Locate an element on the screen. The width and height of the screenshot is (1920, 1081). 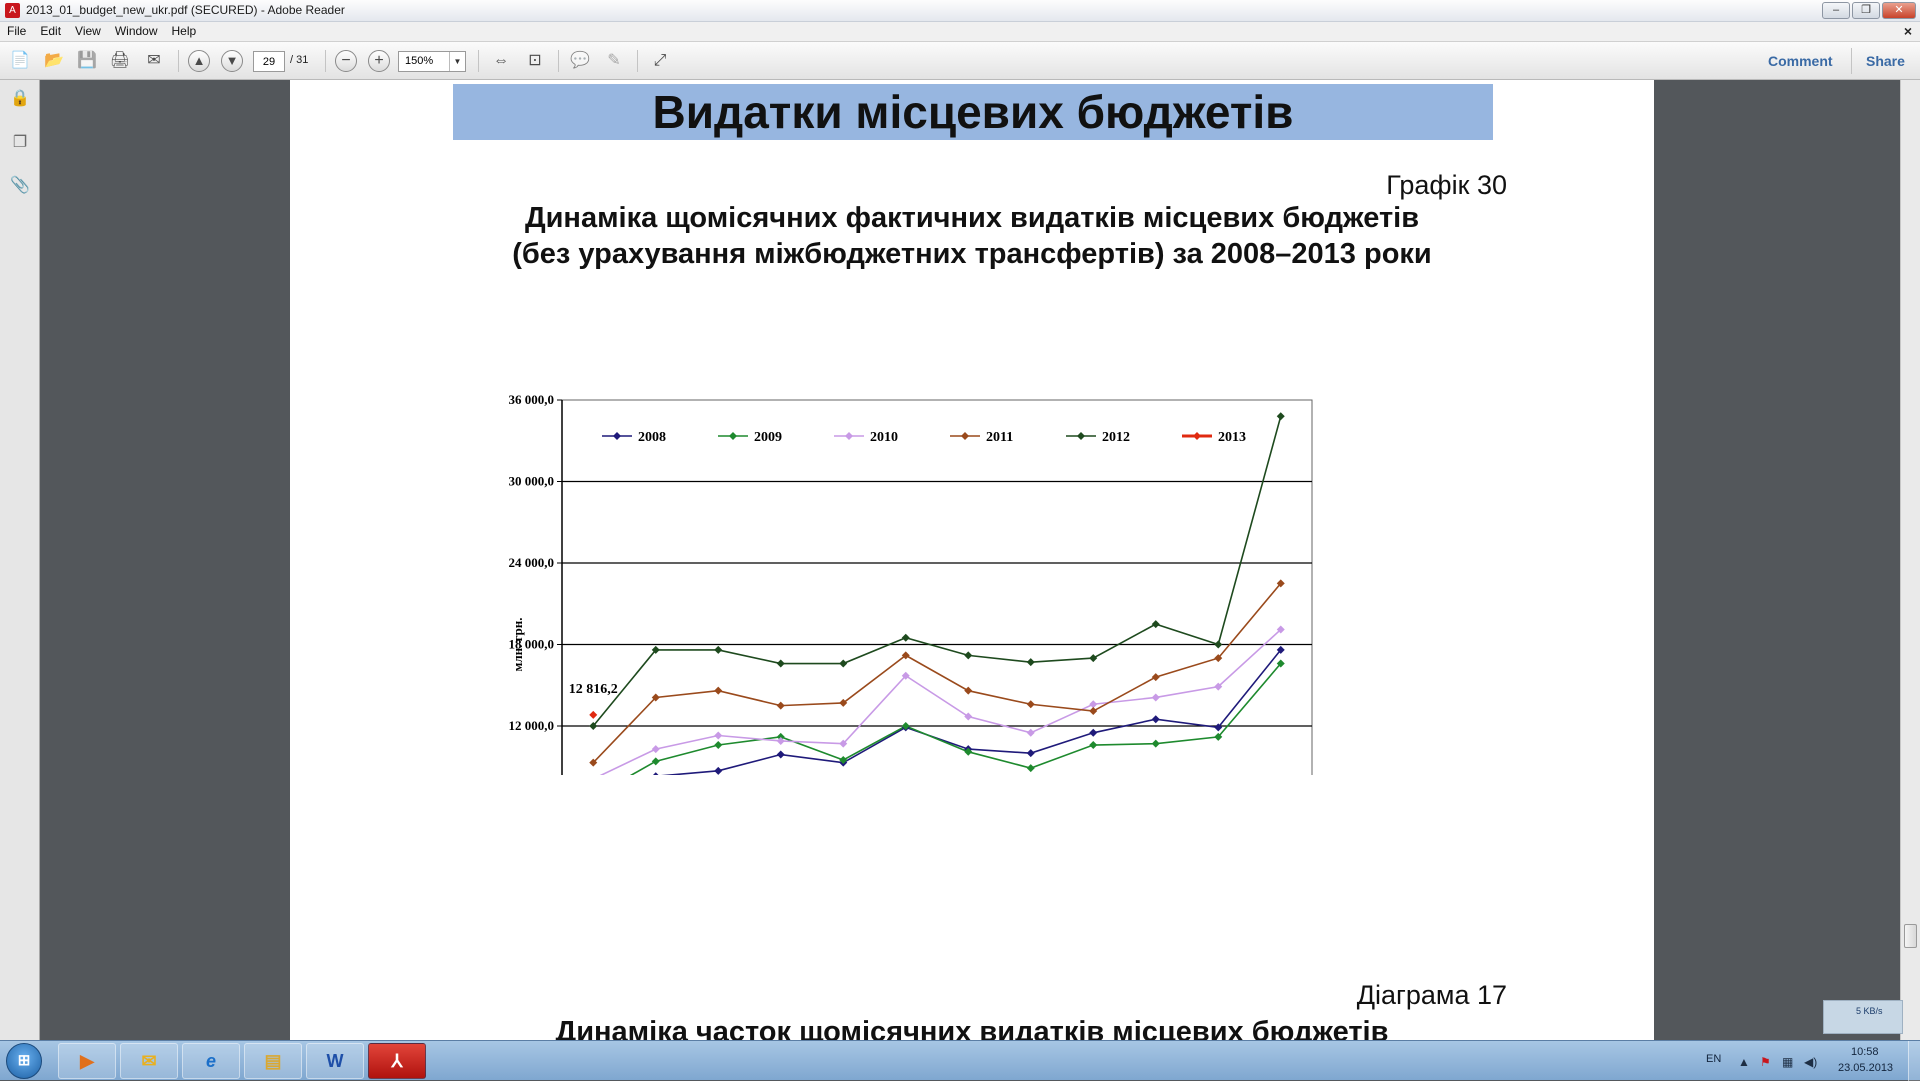
legend-marker-2013 is located at coordinates (1197, 436).